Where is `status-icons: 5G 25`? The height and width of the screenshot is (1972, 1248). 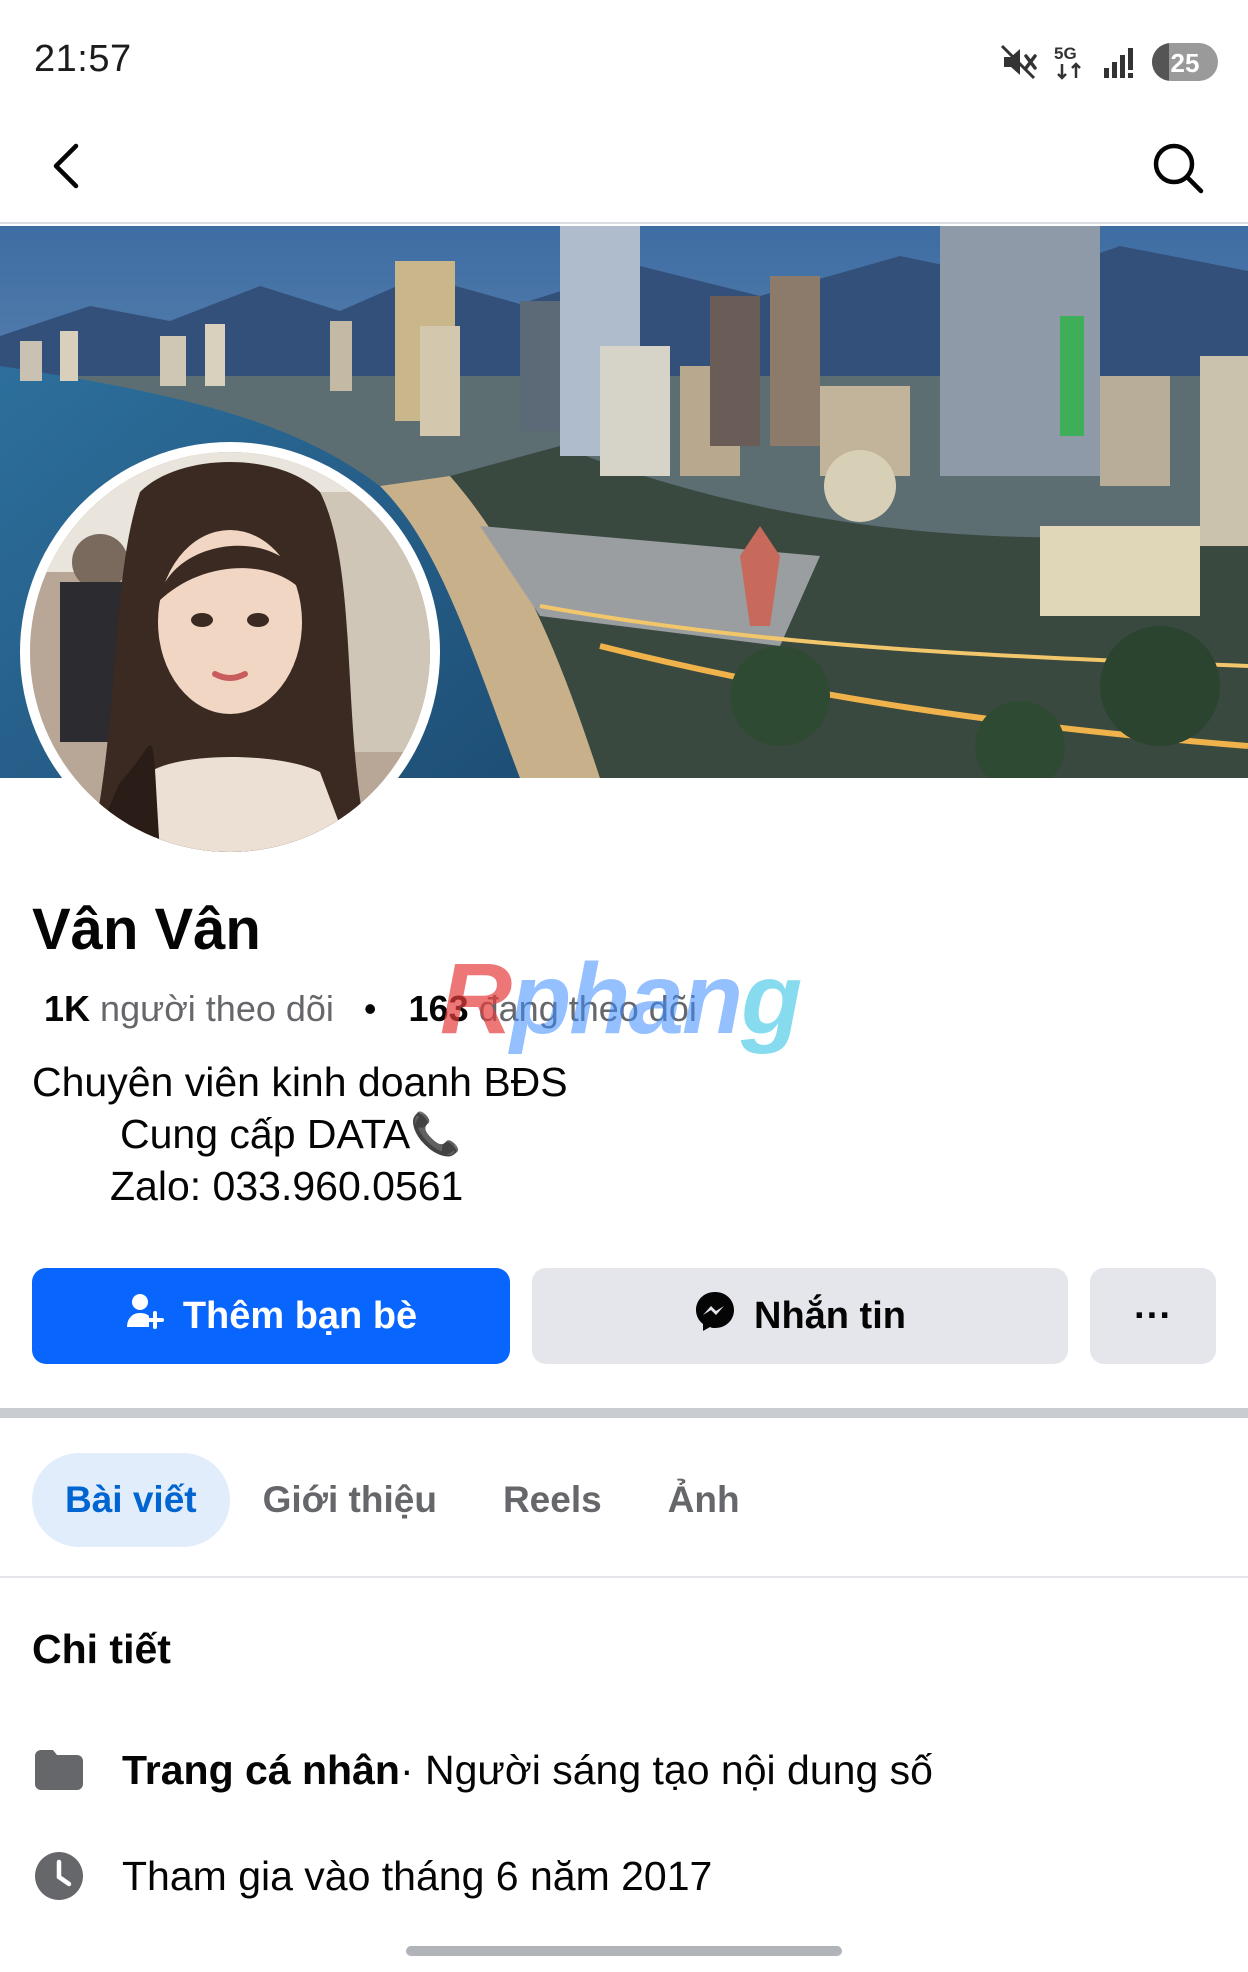
status-icons: 5G 25 is located at coordinates (1109, 62).